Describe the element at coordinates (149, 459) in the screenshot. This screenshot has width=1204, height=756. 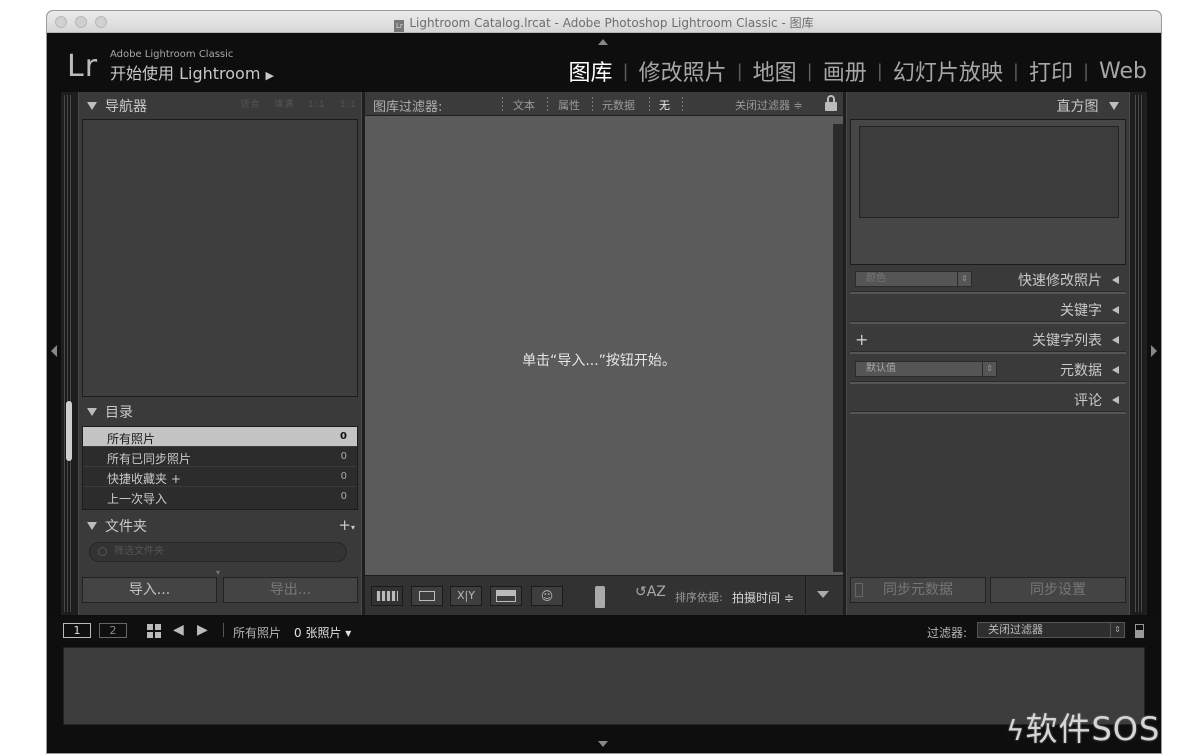
I see `catalog-item-label: 所有已同步照片` at that location.